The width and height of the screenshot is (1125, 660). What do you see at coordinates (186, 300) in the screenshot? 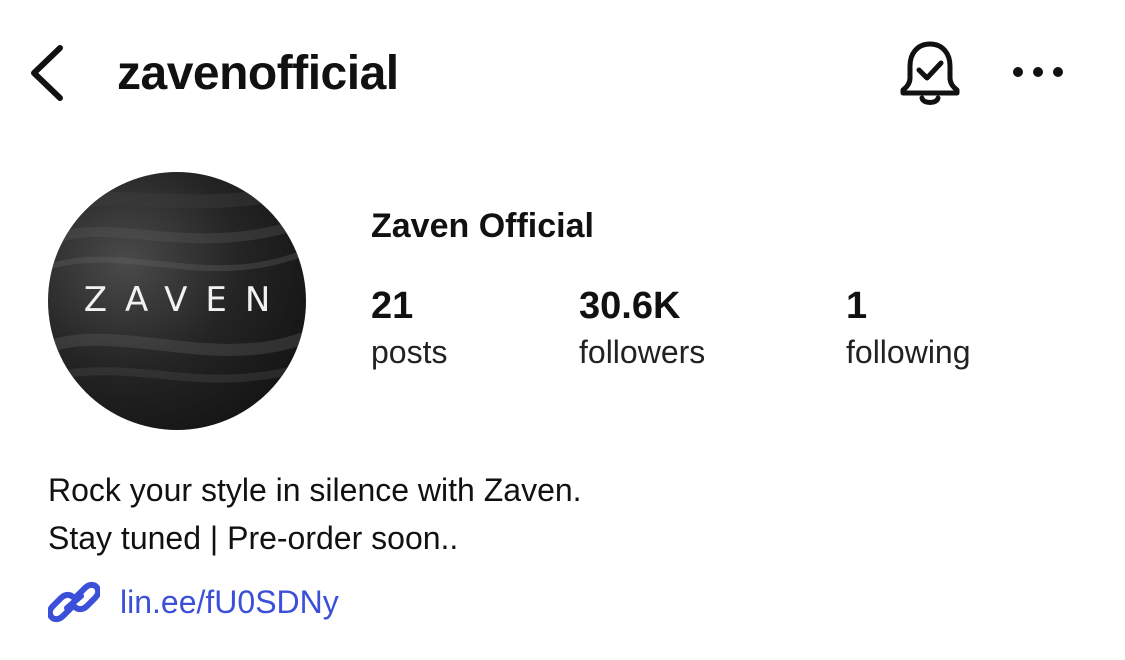
I see `avatar-logo-text: ZAVEN` at bounding box center [186, 300].